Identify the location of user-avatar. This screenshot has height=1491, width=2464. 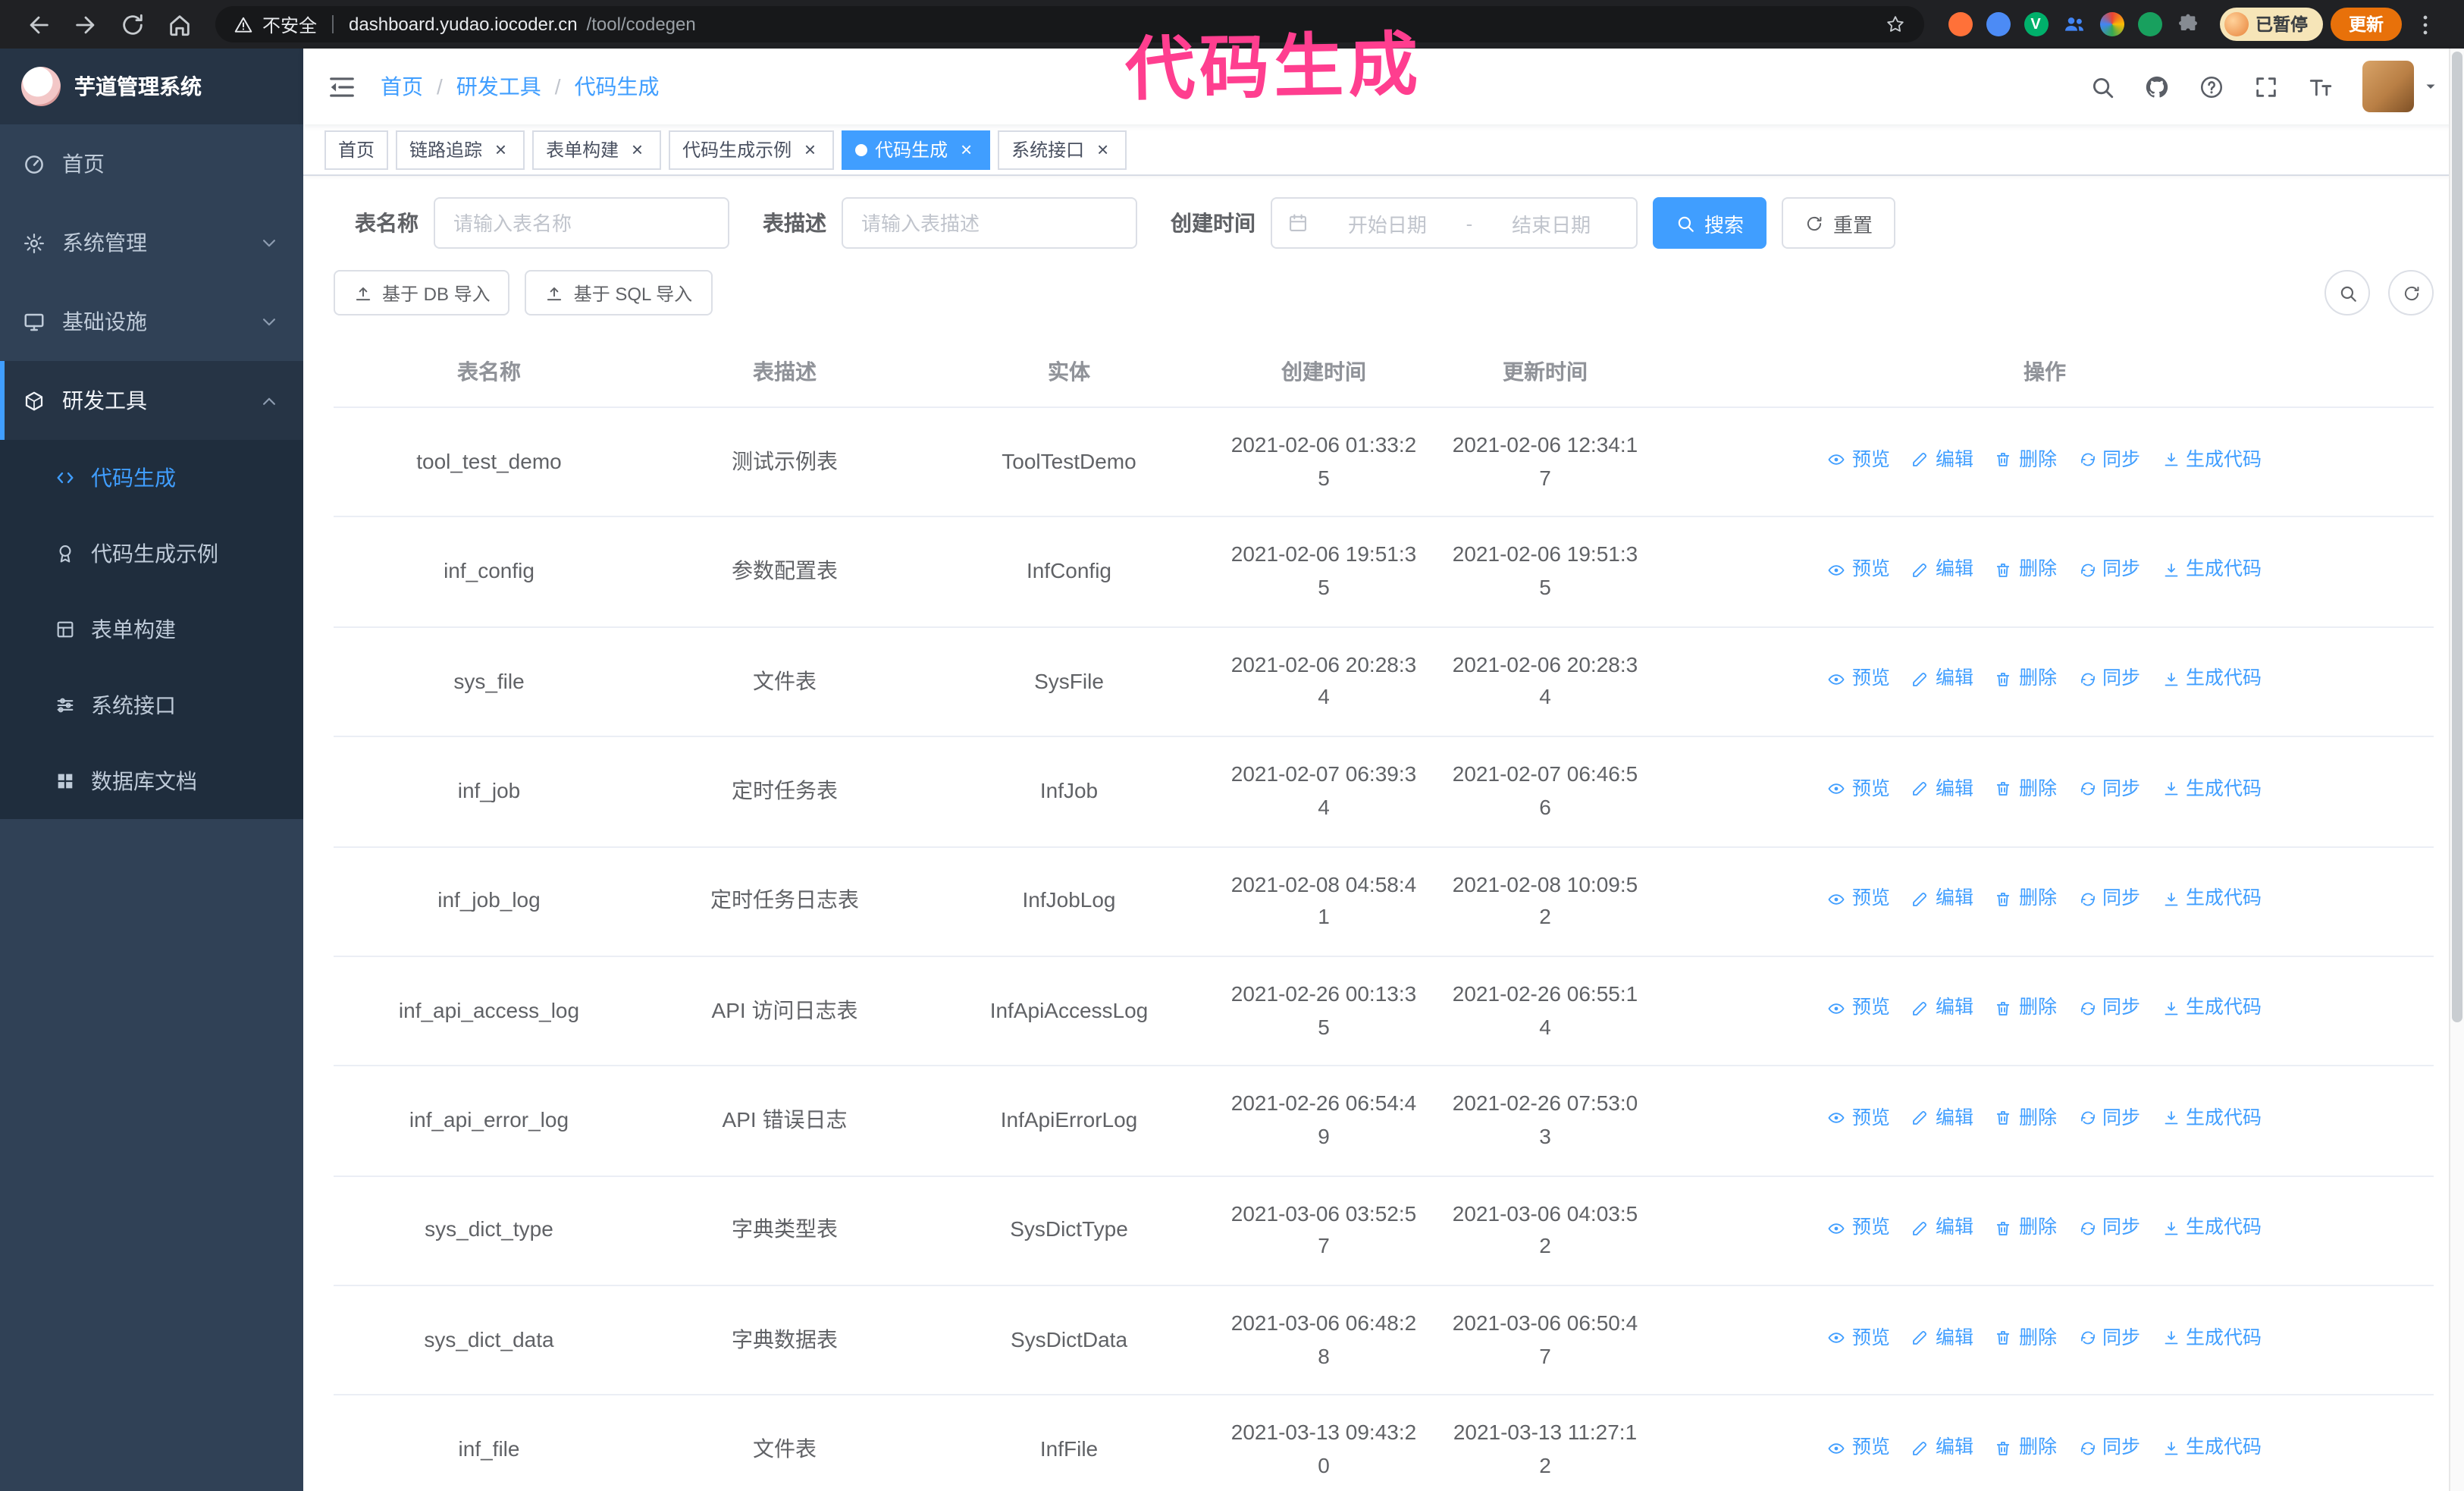
(2388, 86).